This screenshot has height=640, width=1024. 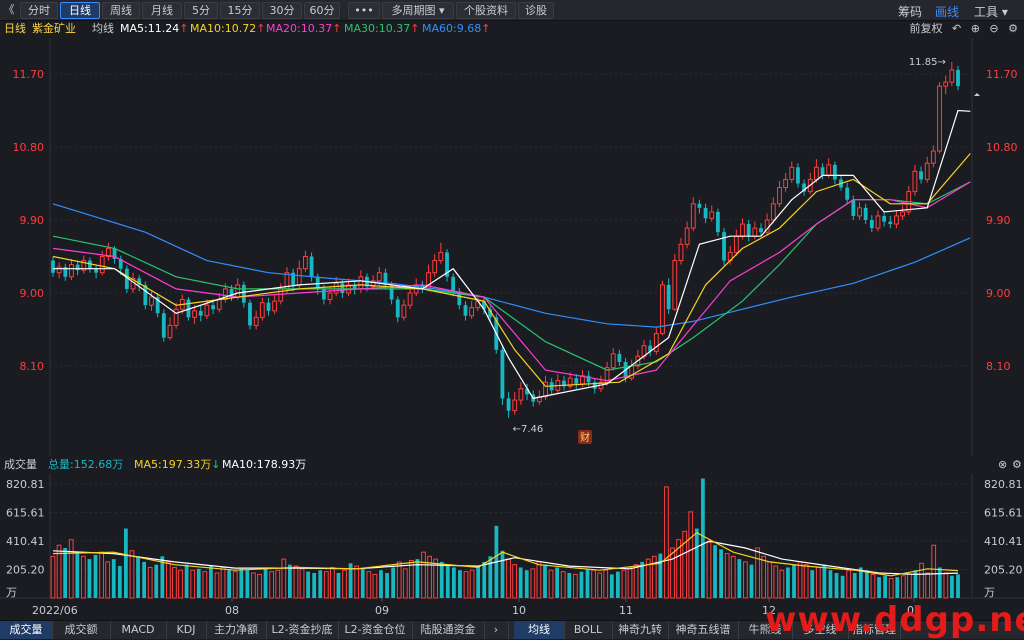 I want to click on period-tab-7: 60分, so click(x=322, y=10).